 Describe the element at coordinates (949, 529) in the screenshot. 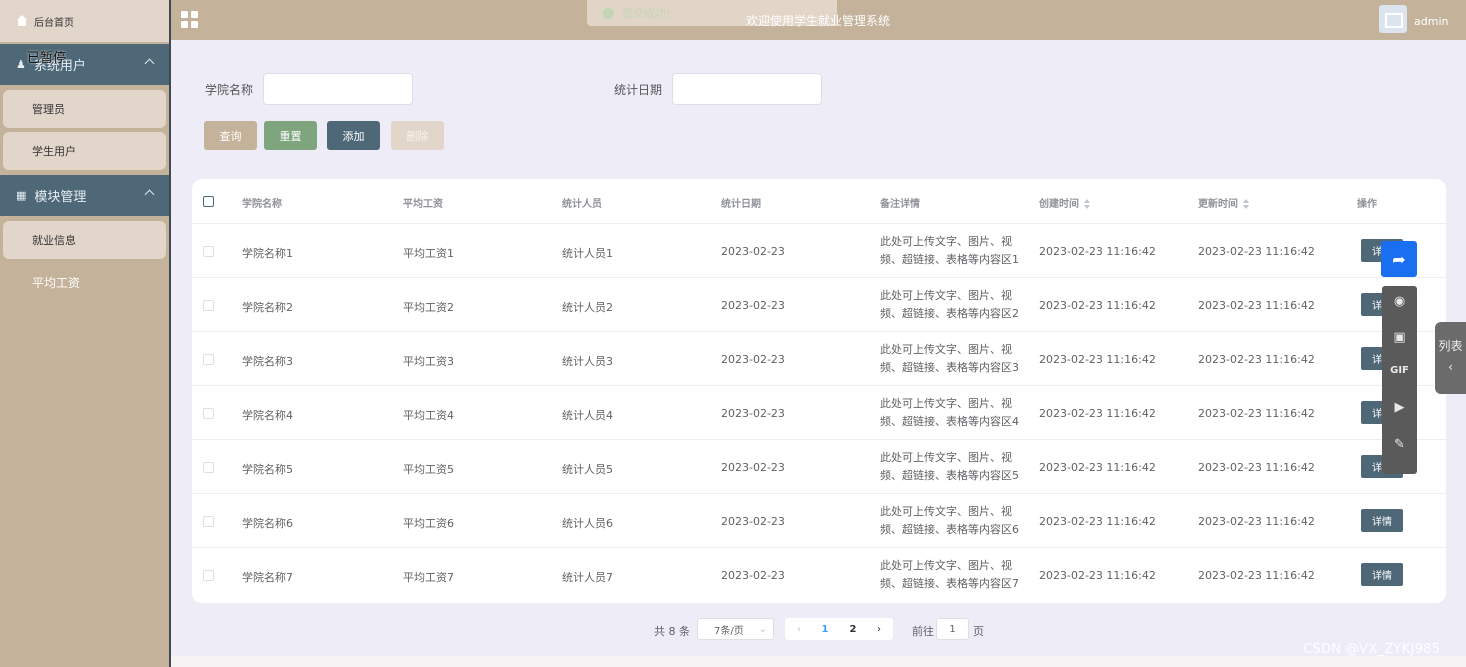

I see `cell-note-line: 频、超链接、表格等内容区6` at that location.